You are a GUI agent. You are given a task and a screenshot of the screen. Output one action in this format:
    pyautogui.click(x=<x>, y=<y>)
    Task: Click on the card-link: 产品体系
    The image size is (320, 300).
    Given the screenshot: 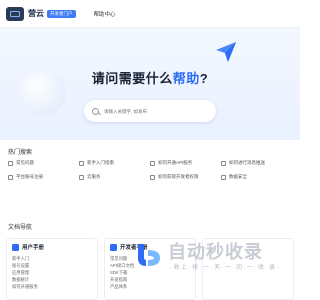 What is the action you would take?
    pyautogui.click(x=150, y=286)
    